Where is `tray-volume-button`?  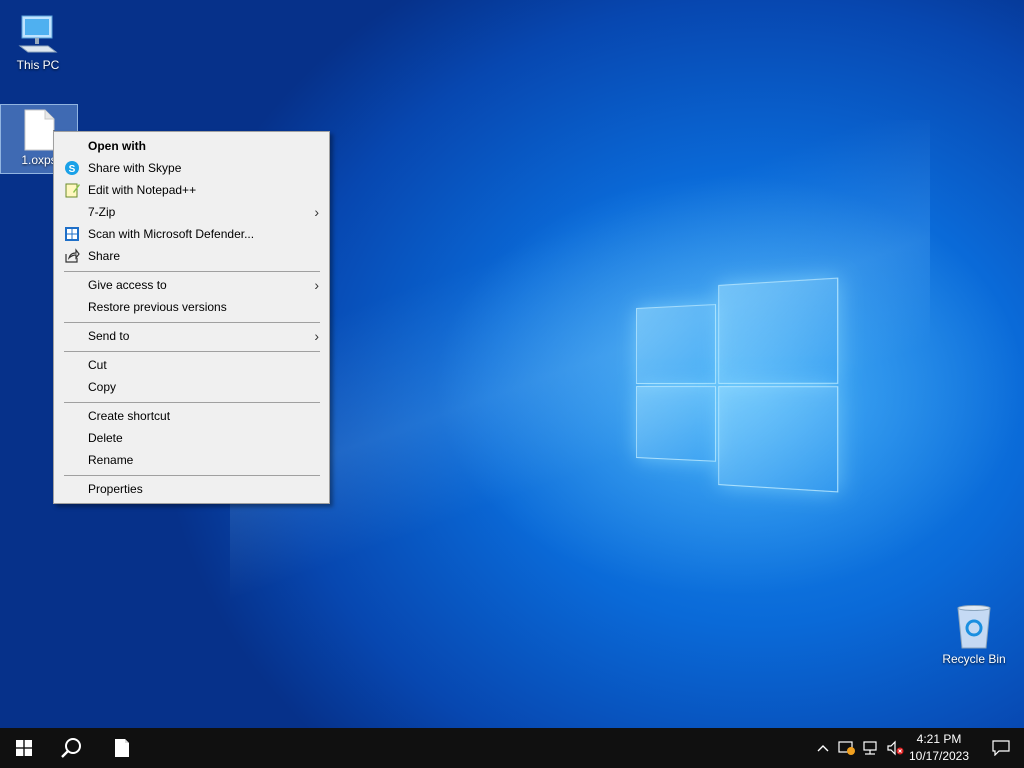
tray-volume-button is located at coordinates (895, 748).